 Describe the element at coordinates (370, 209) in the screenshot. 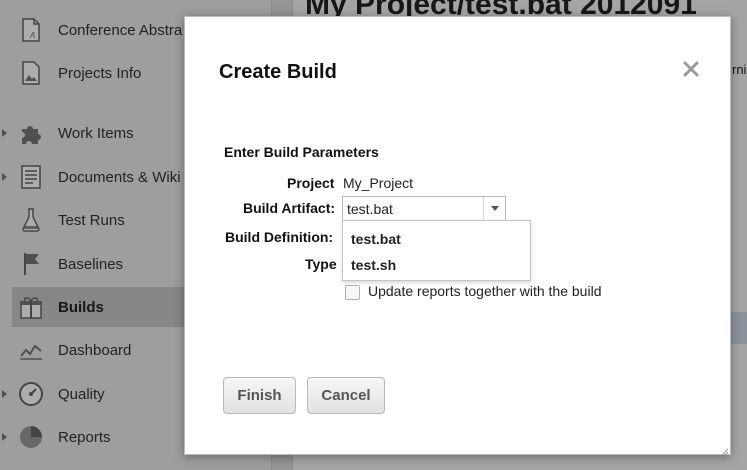

I see `build-artifact-value: test.bat` at that location.